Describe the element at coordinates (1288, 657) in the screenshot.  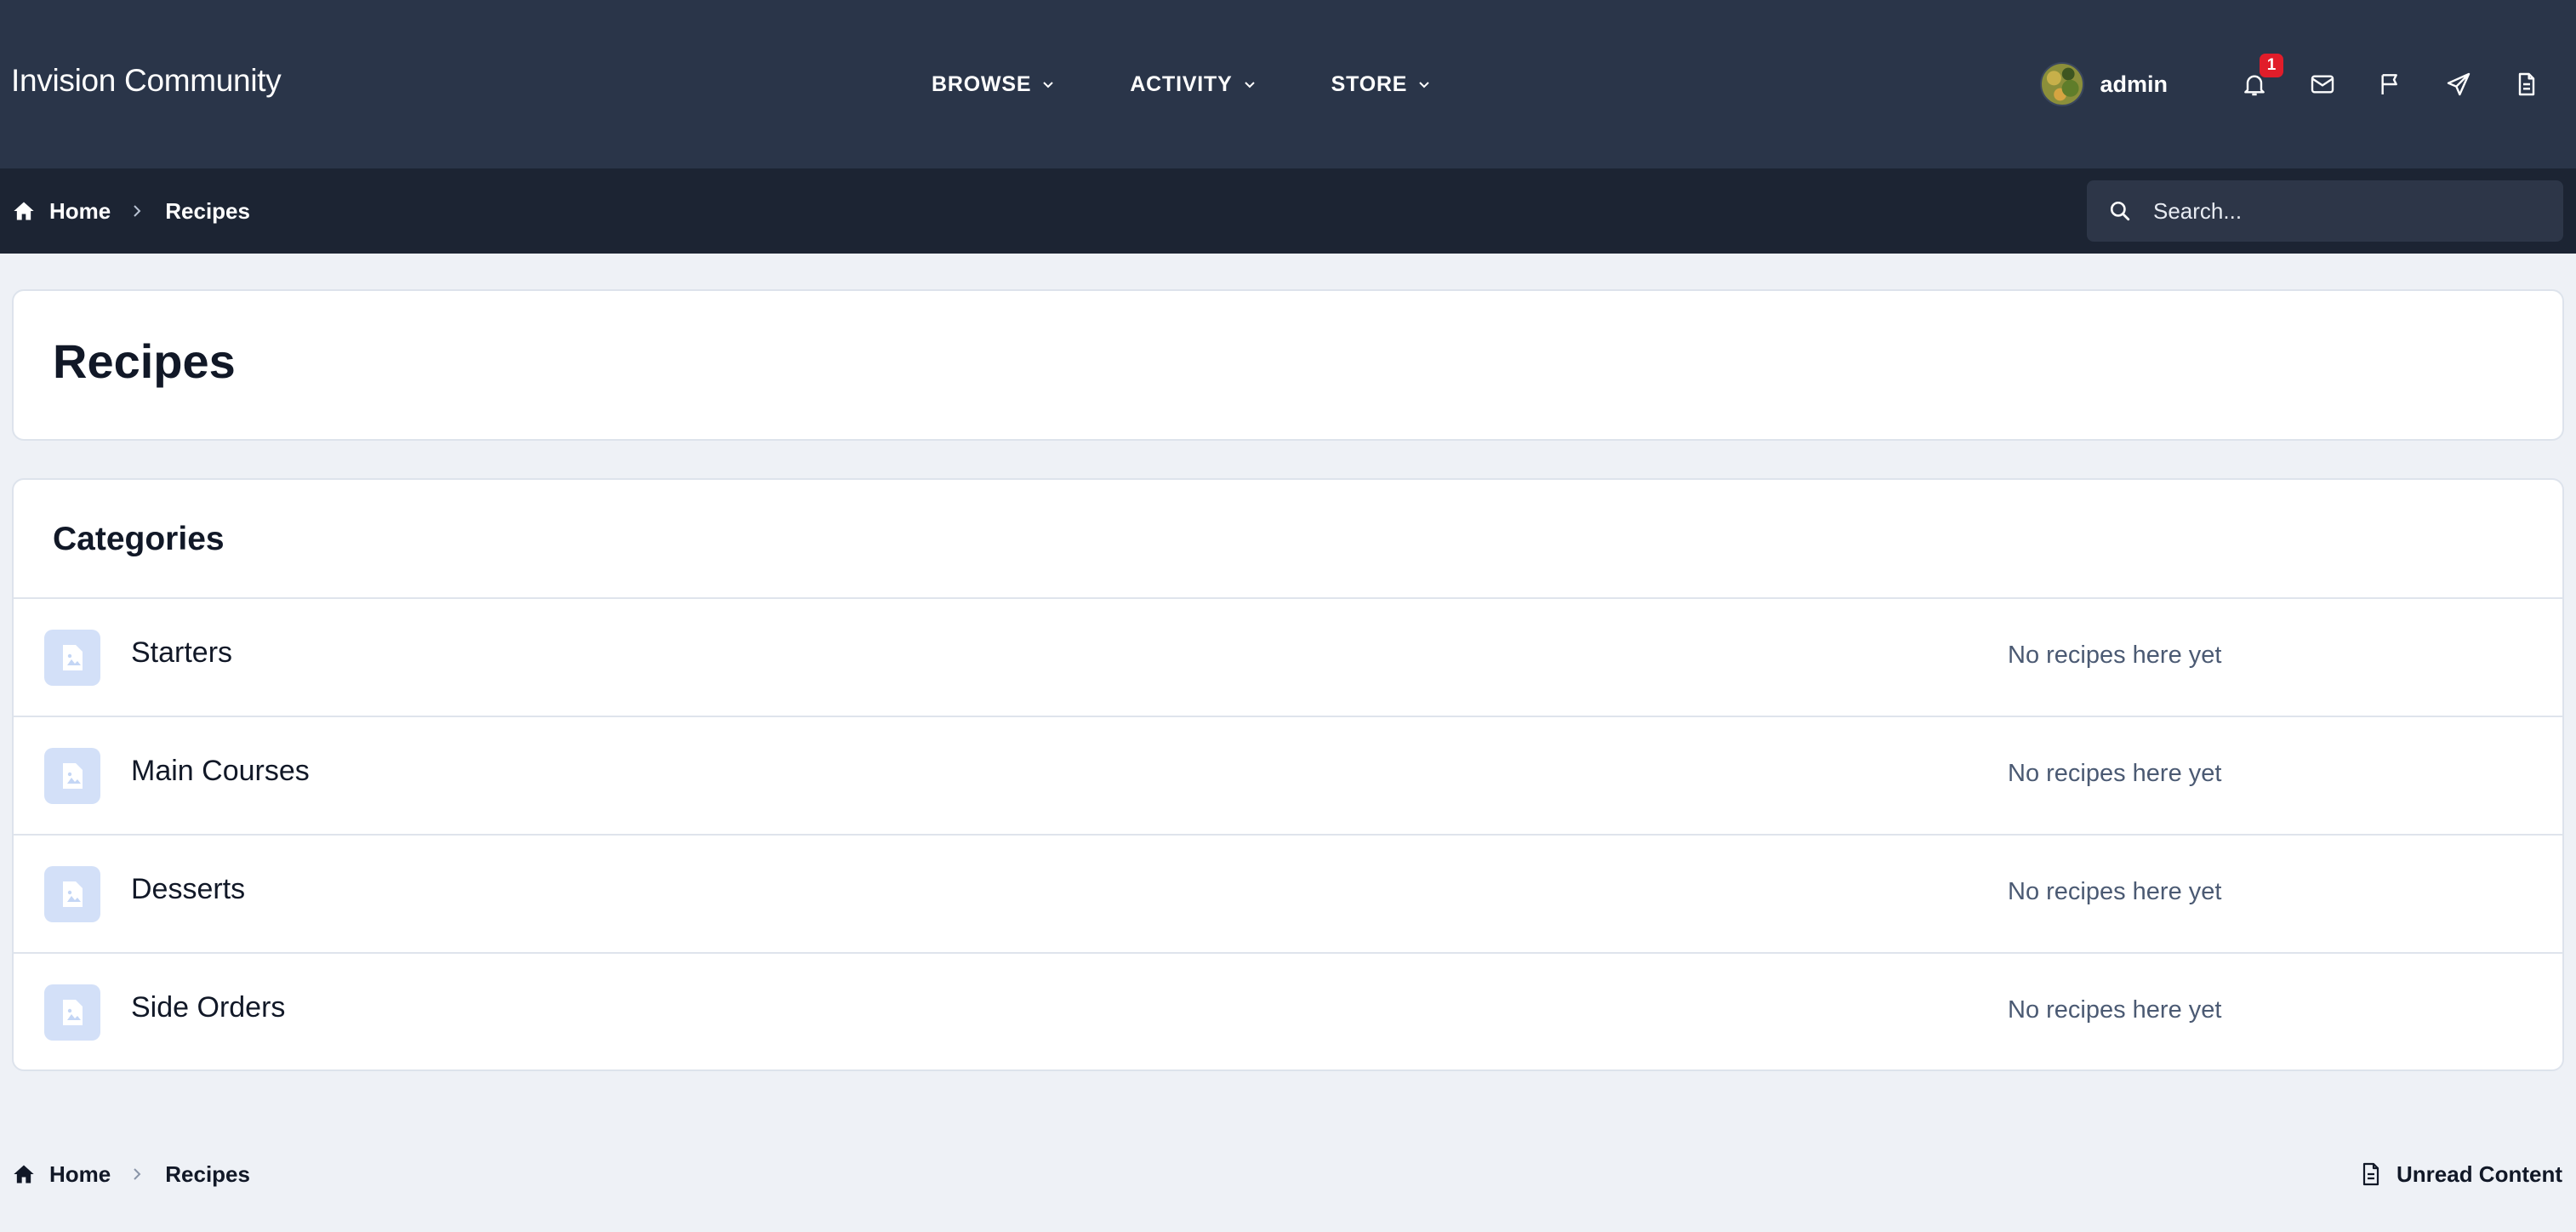
I see `category-row: Starters No recipes here yet` at that location.